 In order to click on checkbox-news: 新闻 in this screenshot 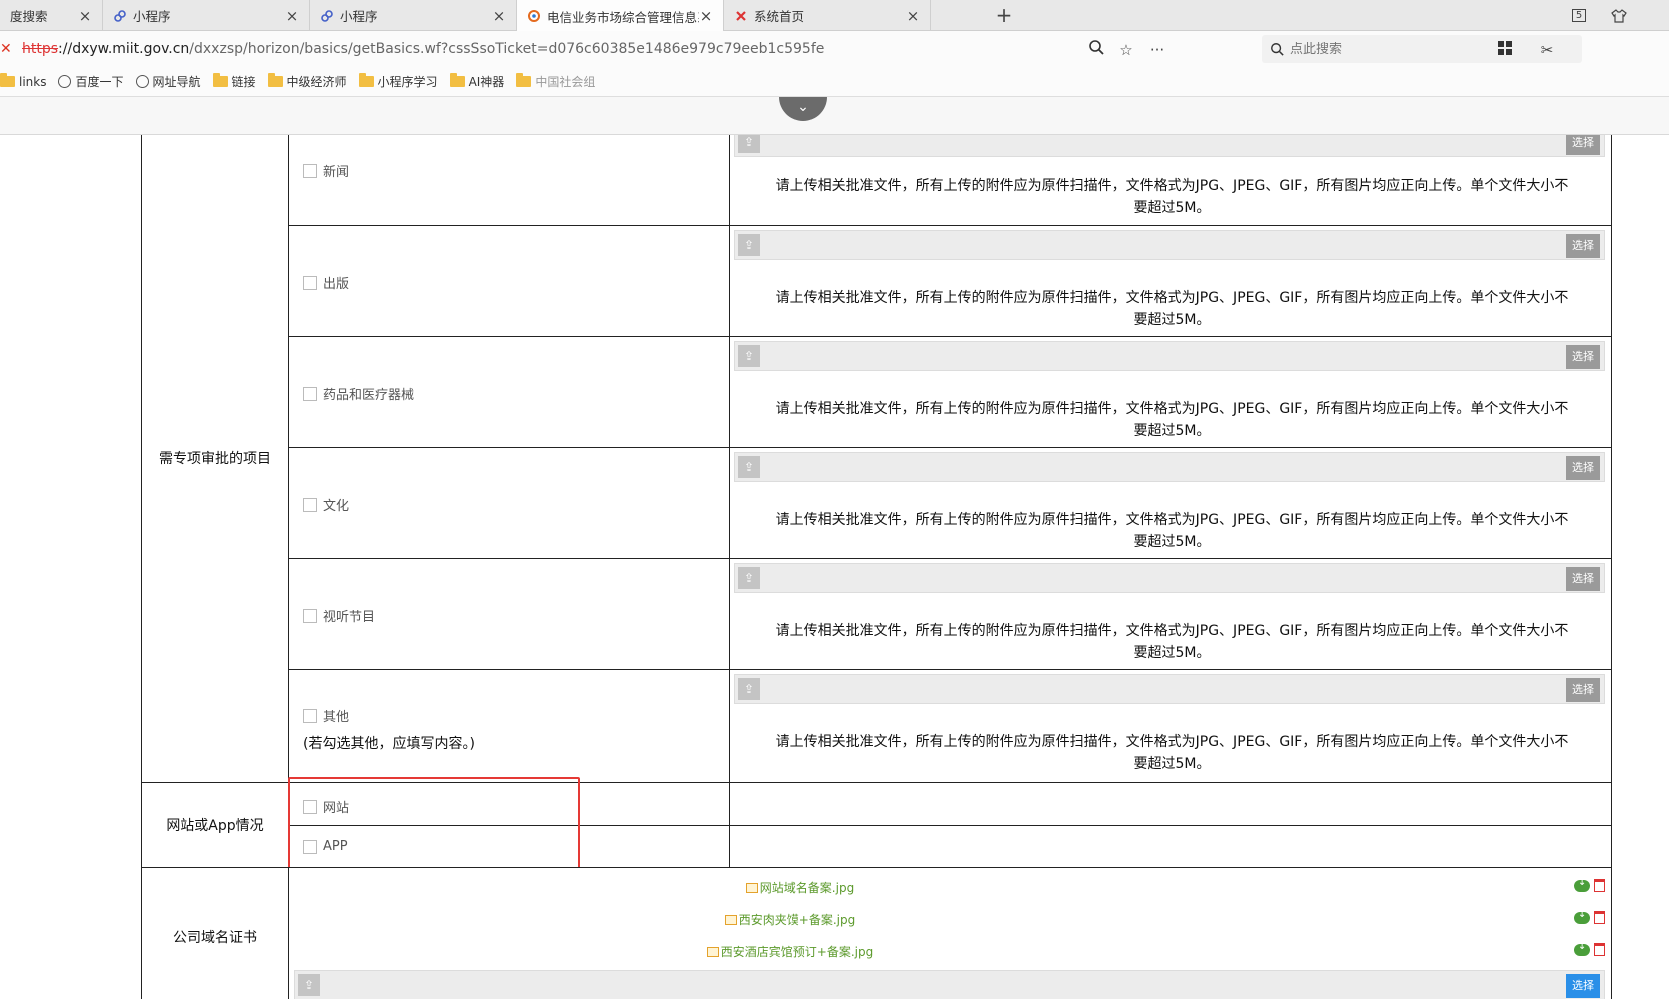, I will do `click(326, 170)`.